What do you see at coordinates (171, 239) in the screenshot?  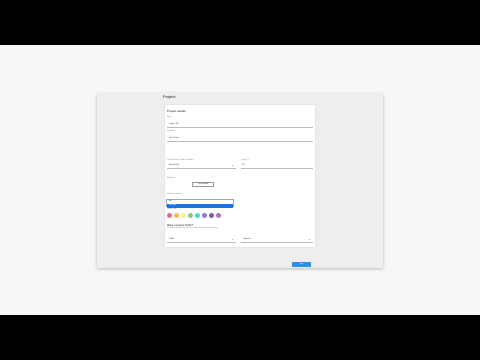 I see `public-visibility-select: Public` at bounding box center [171, 239].